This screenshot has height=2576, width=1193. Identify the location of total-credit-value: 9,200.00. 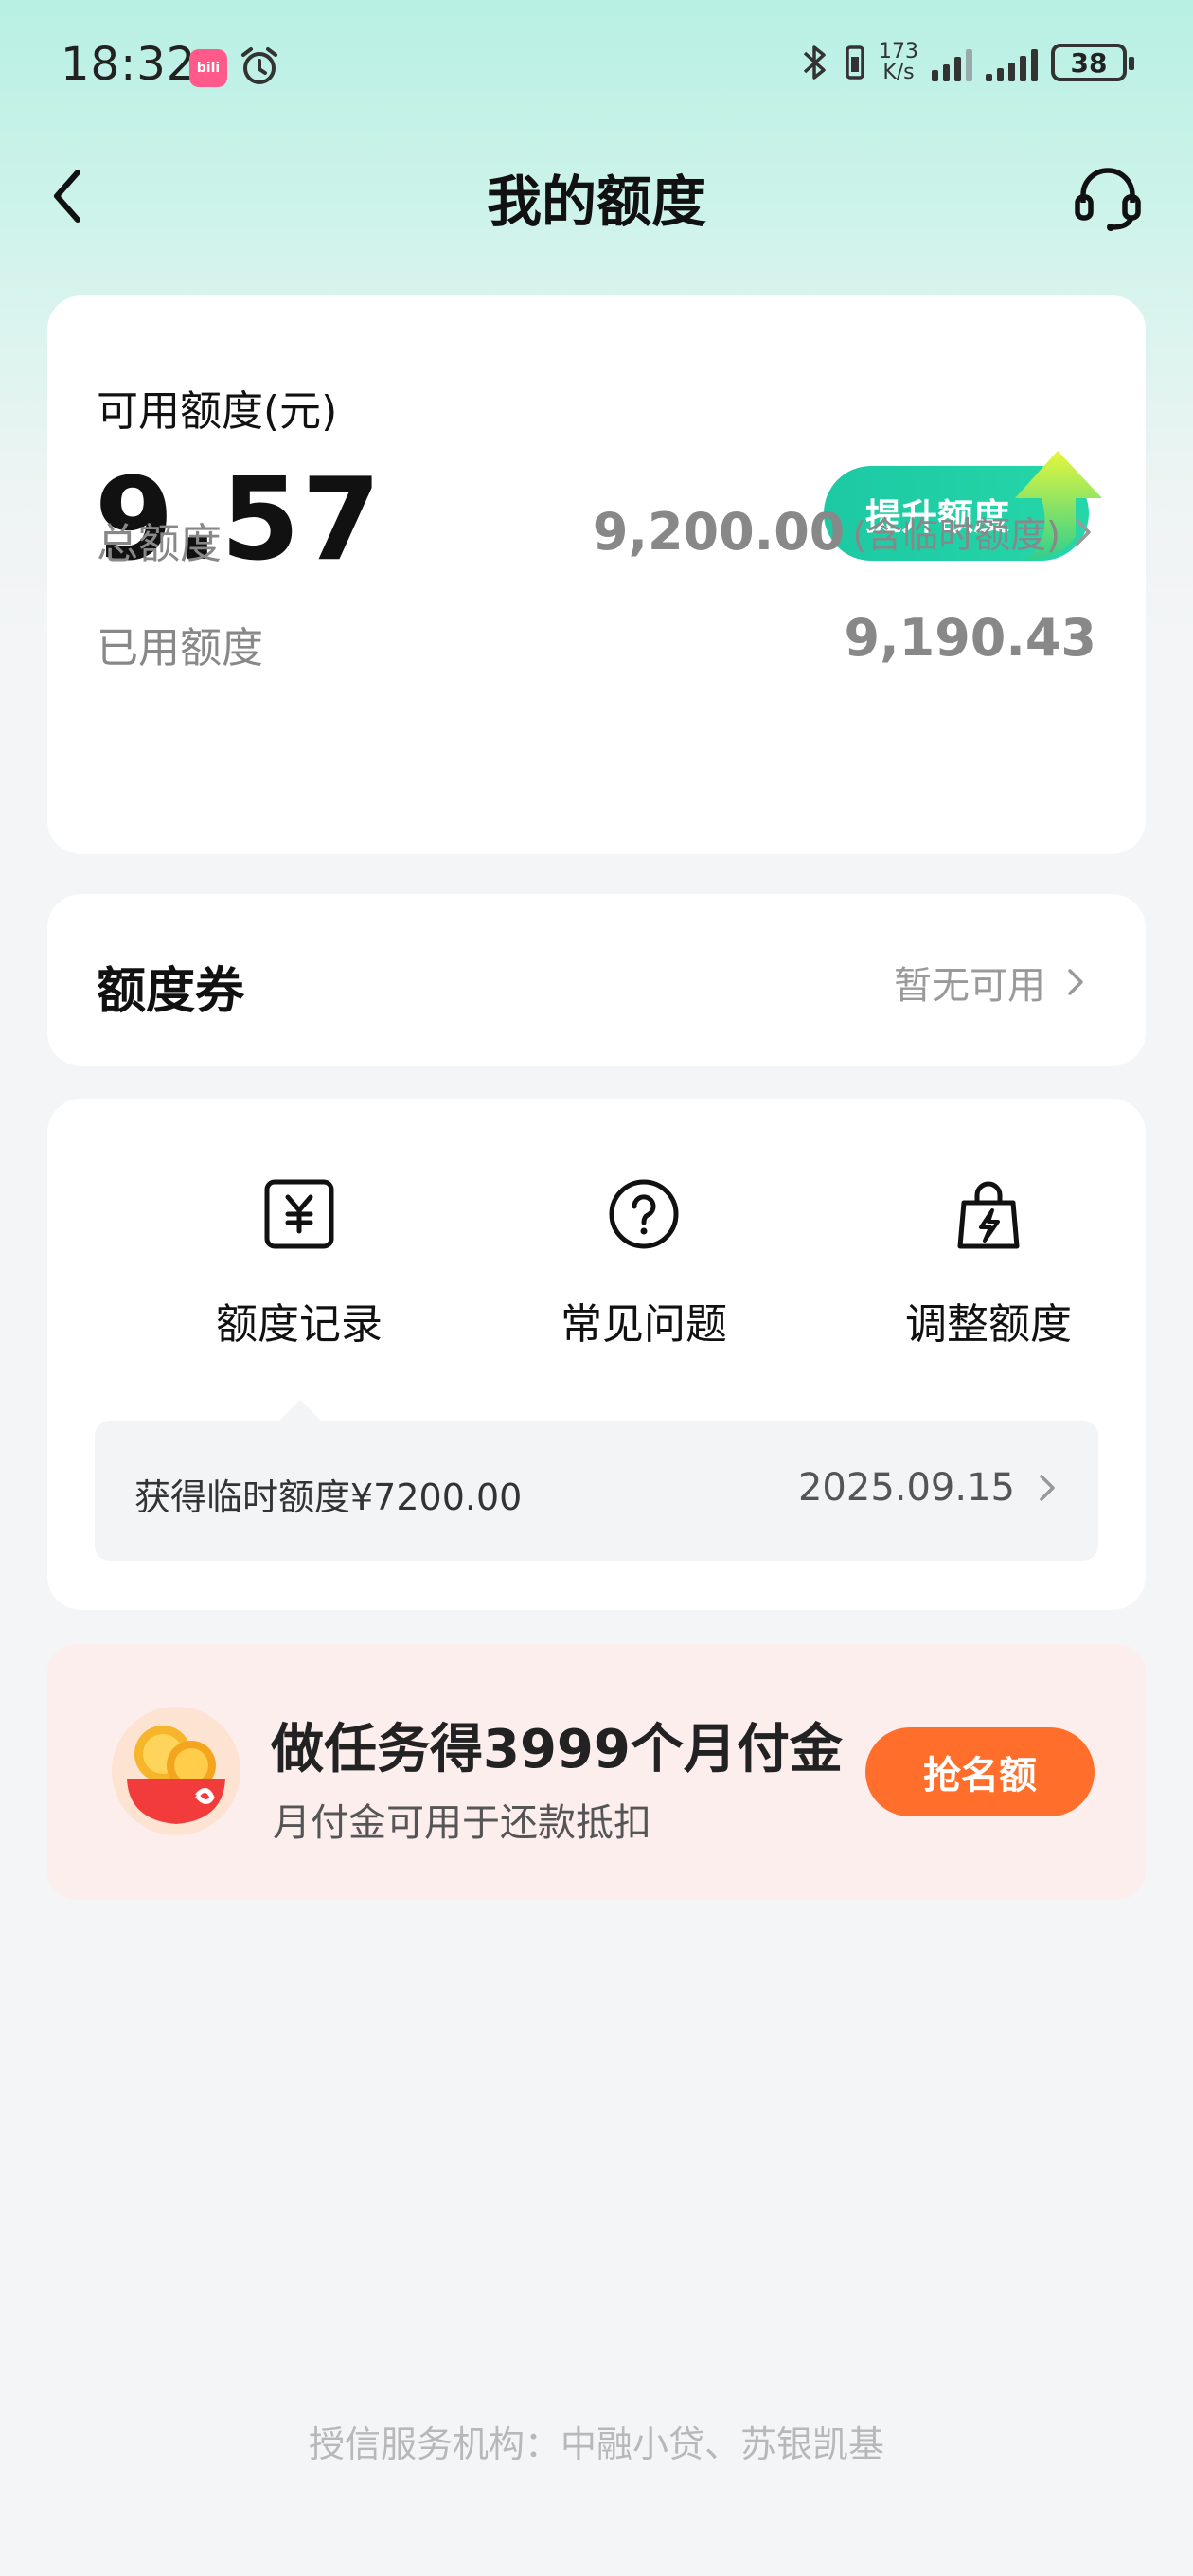
(719, 532).